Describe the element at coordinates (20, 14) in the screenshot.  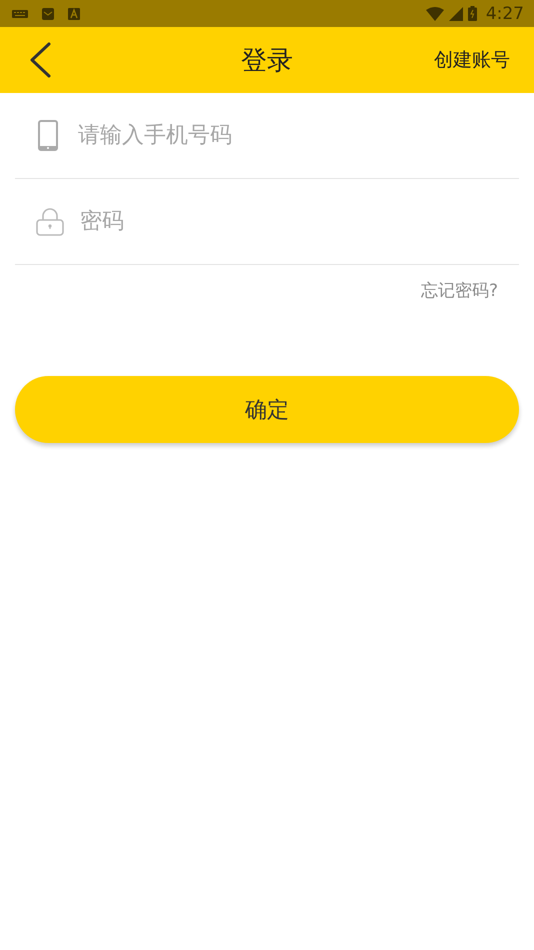
I see `keyboard-icon` at that location.